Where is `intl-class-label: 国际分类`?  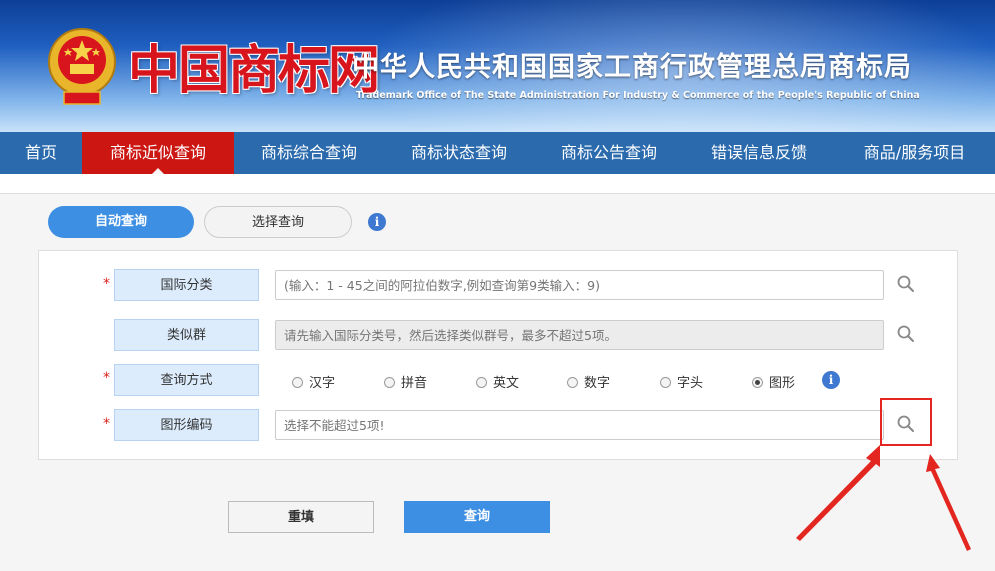
intl-class-label: 国际分类 is located at coordinates (186, 285).